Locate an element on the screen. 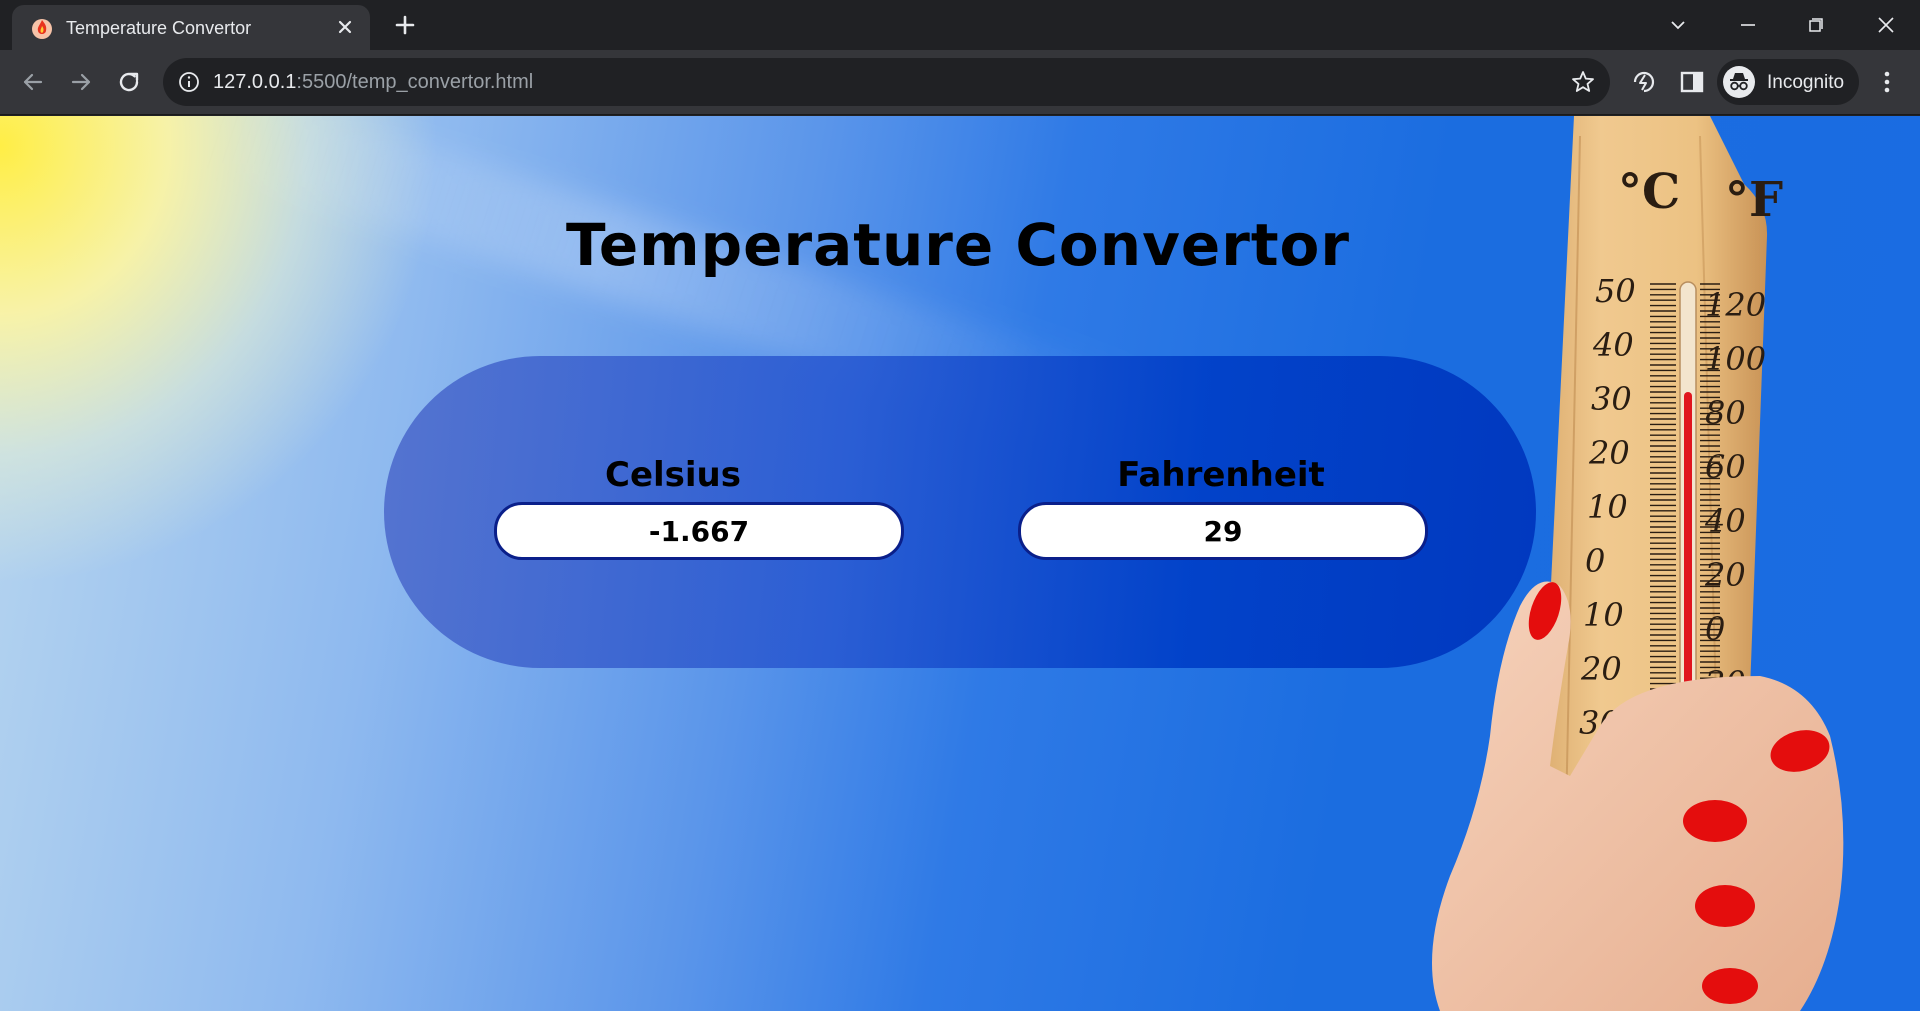 This screenshot has height=1011, width=1920. plus-icon is located at coordinates (405, 25).